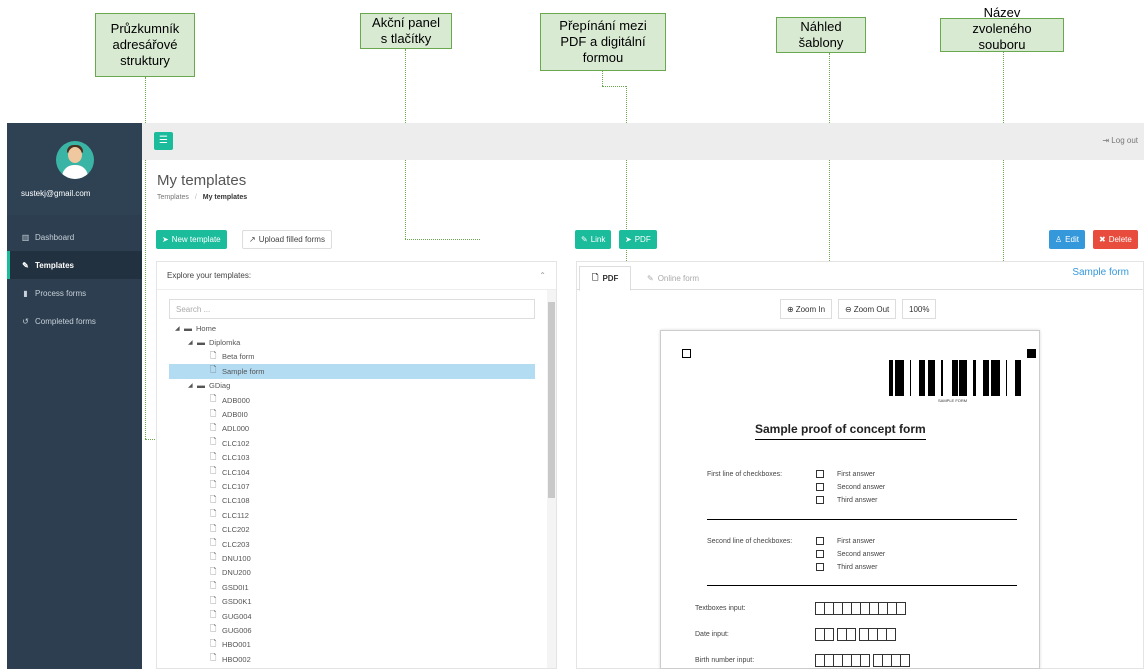  Describe the element at coordinates (1115, 239) in the screenshot. I see `delete-button: ✖ Delete` at that location.